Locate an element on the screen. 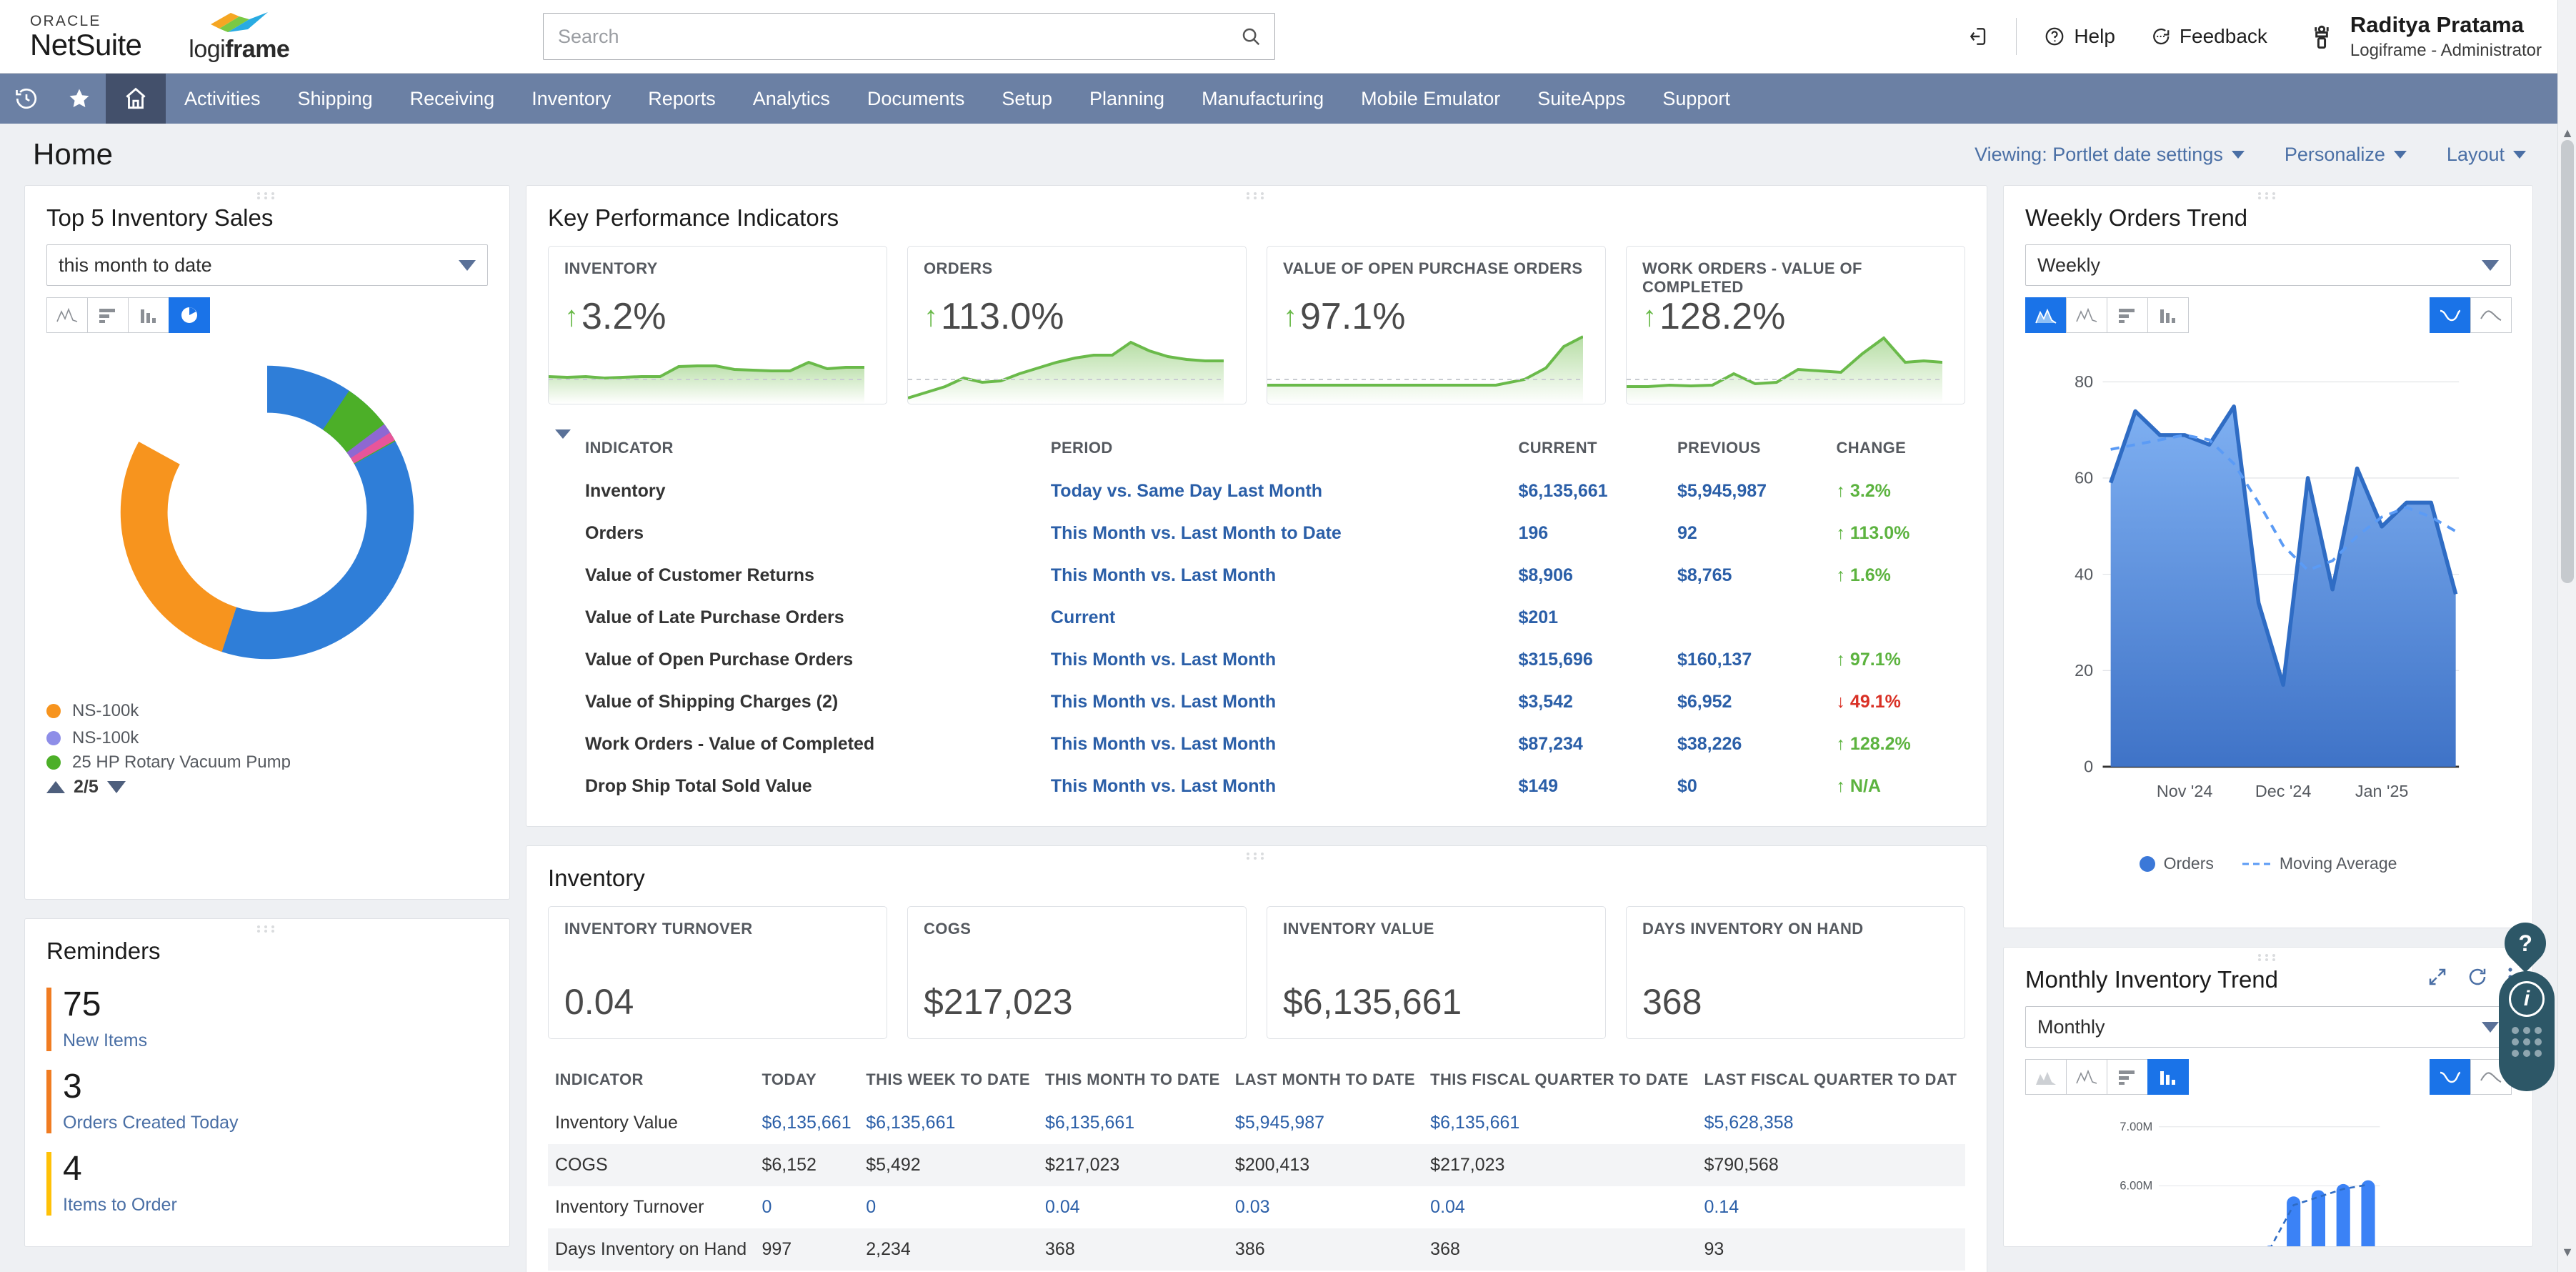 The width and height of the screenshot is (2576, 1272). legend-item-moving-average: Moving Average is located at coordinates (2320, 864).